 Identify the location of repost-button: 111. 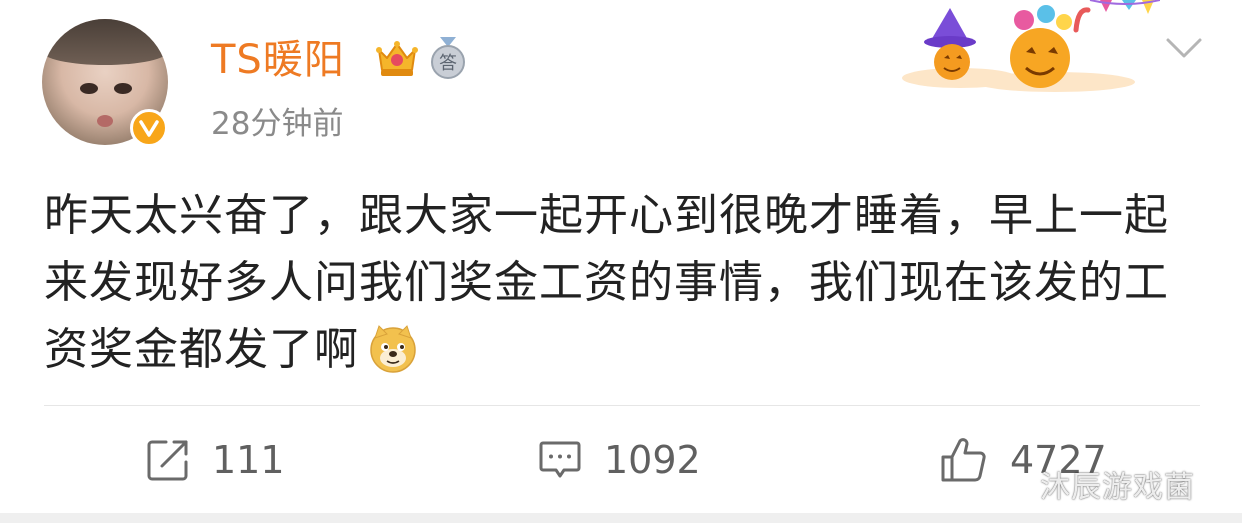
(215, 460).